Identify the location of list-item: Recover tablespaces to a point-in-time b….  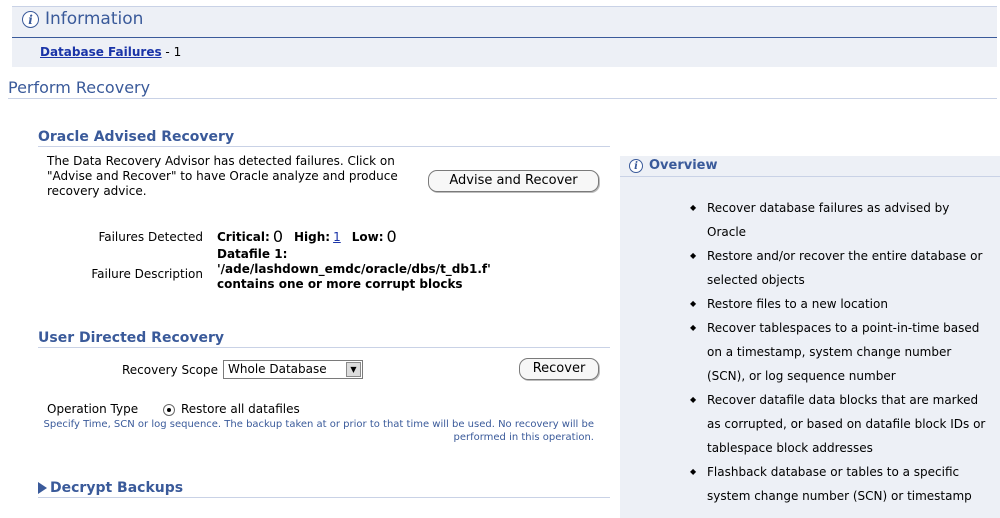
(840, 352).